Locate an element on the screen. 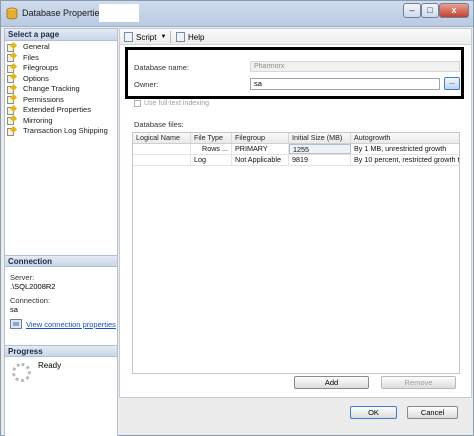  page-item-files: Files is located at coordinates (62, 58).